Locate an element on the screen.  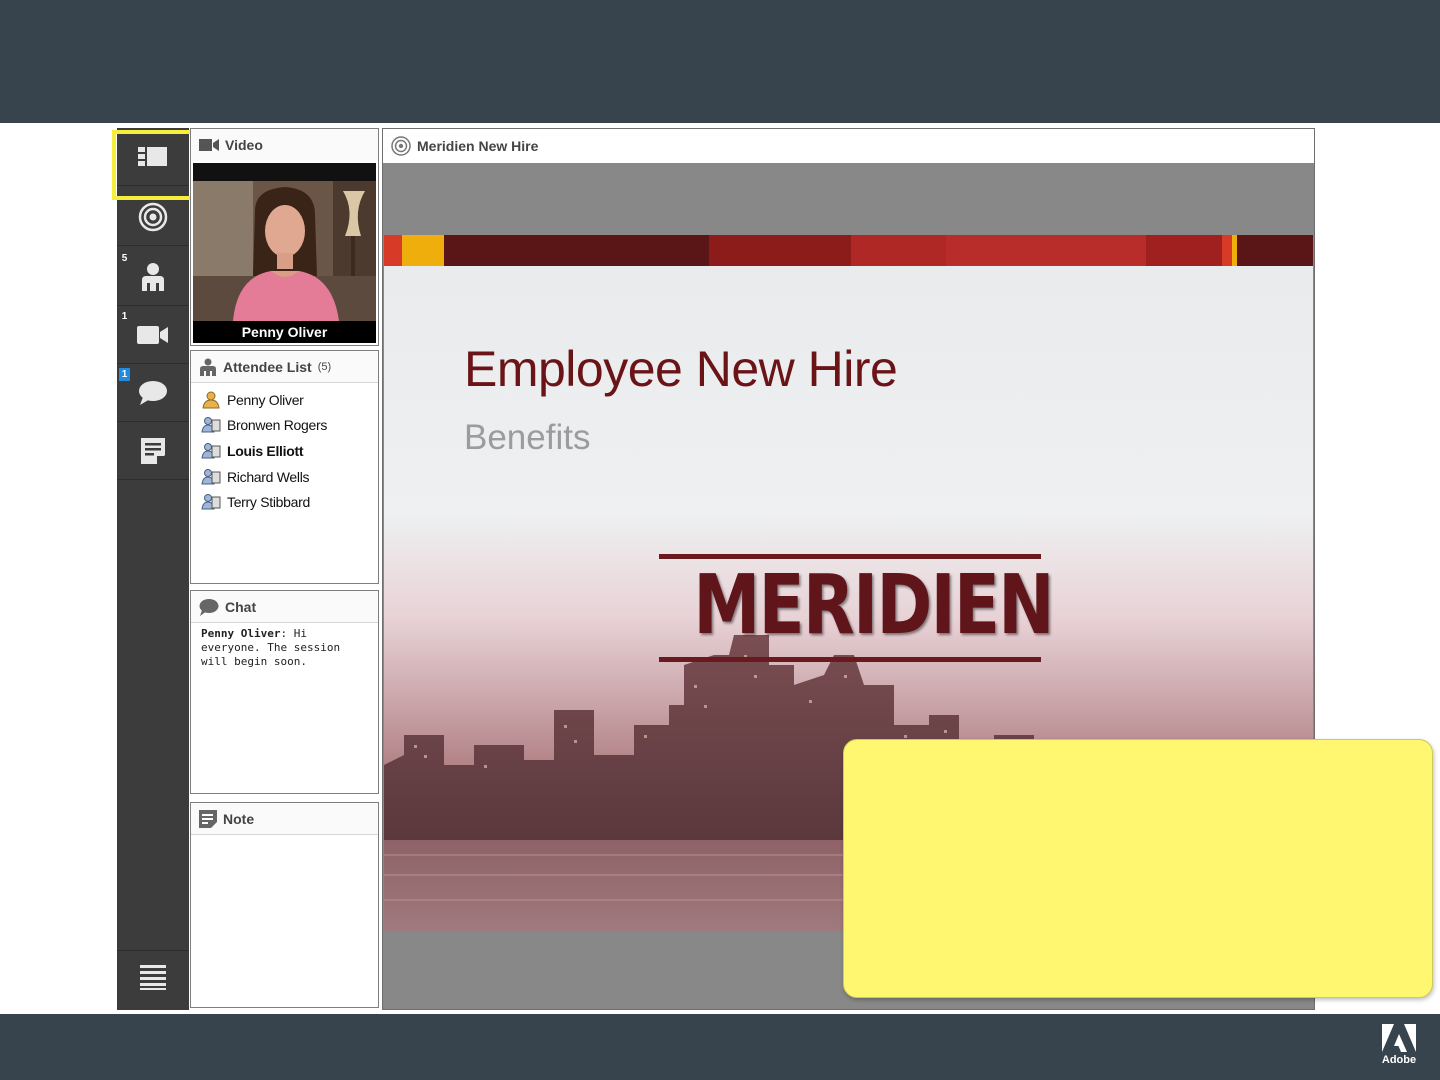
menu-button is located at coordinates (153, 979).